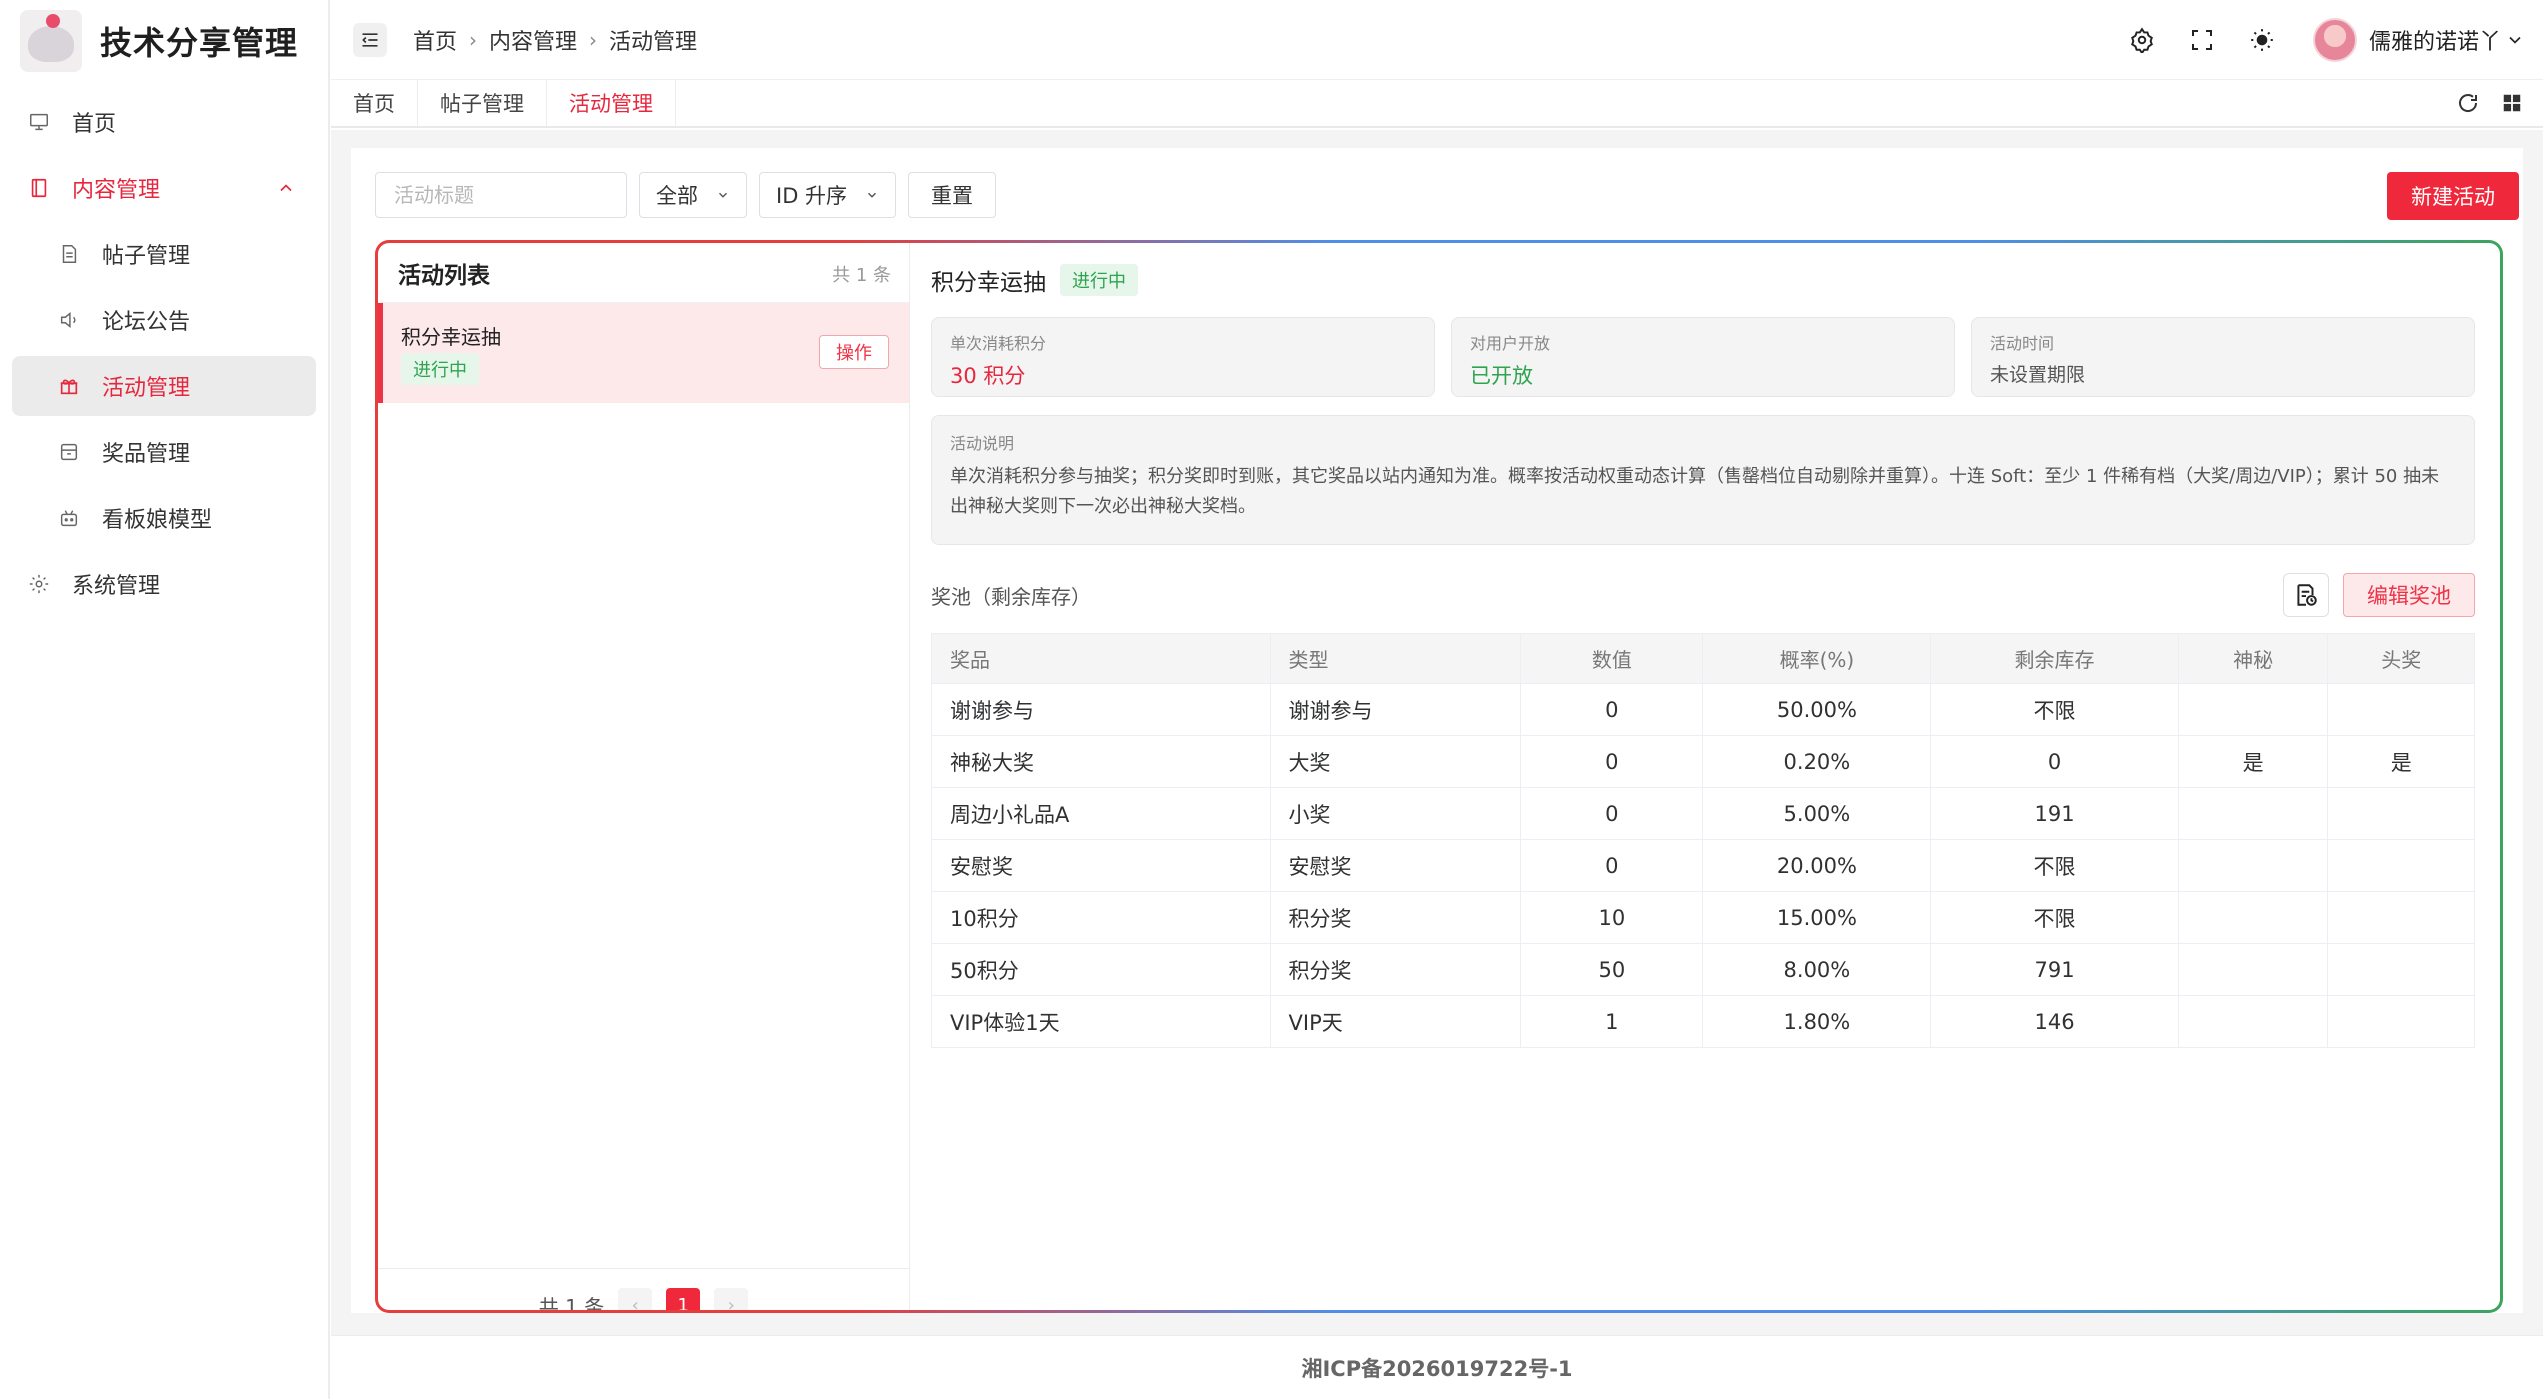 The image size is (2543, 1399). I want to click on column-header: 头奖, so click(2401, 658).